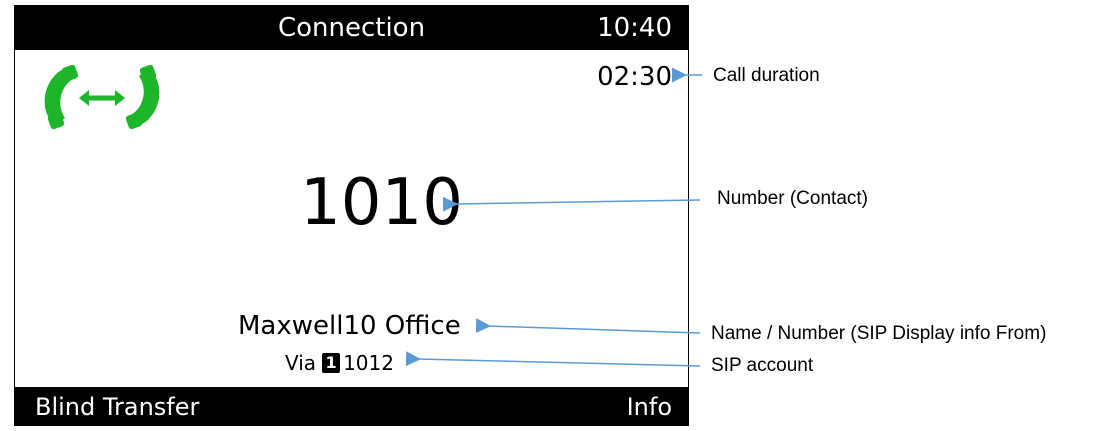 This screenshot has height=431, width=1097. I want to click on name-arrow, so click(588, 326).